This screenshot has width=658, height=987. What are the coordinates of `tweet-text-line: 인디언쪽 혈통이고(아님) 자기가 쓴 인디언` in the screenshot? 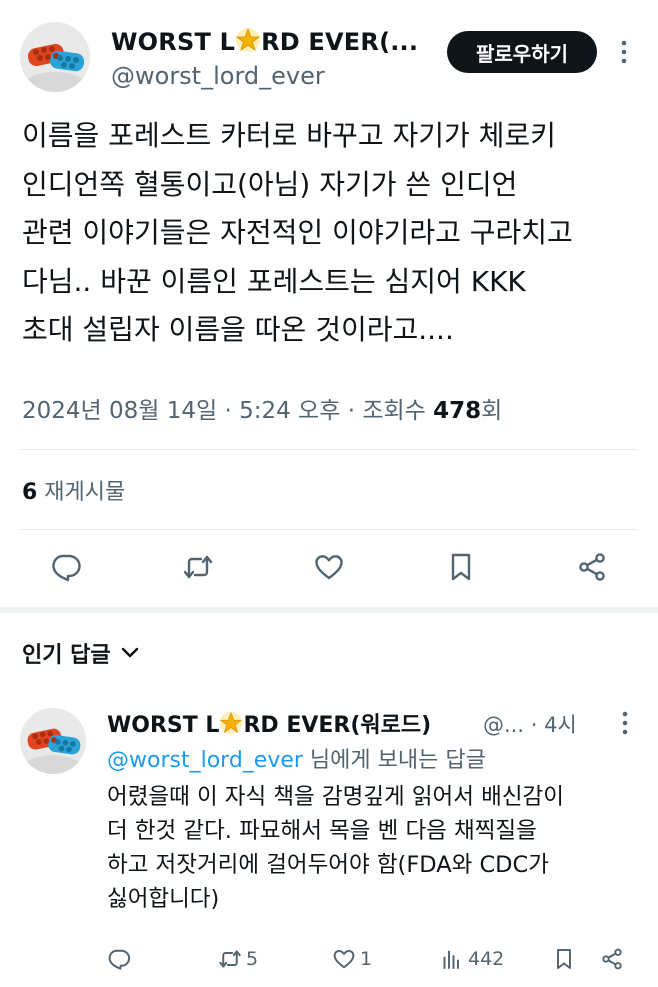 It's located at (270, 184).